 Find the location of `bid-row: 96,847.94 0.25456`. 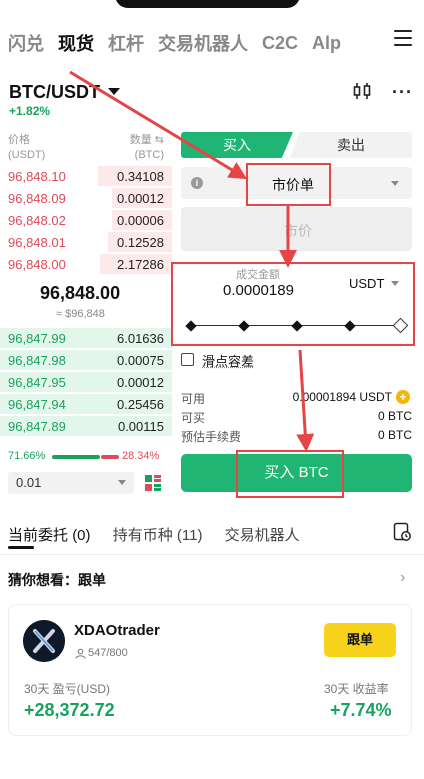

bid-row: 96,847.94 0.25456 is located at coordinates (86, 405).